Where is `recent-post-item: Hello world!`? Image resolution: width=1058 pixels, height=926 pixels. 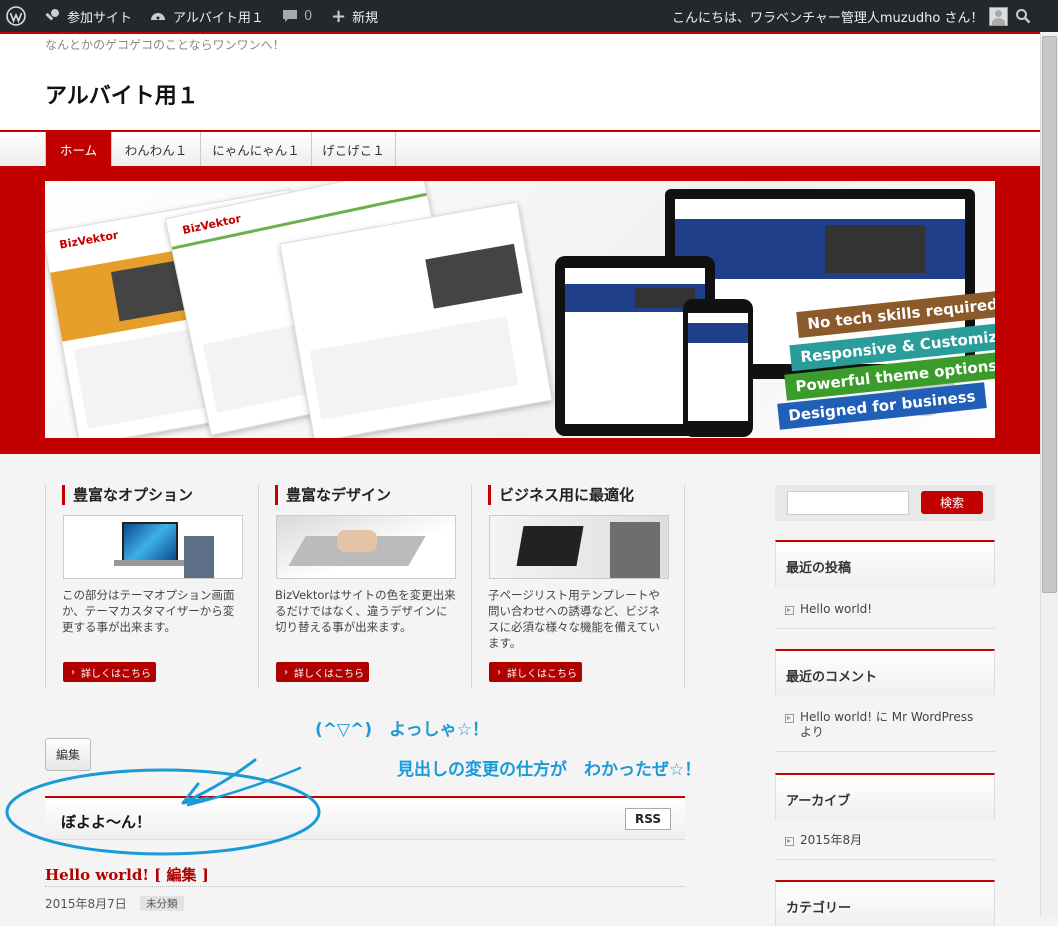 recent-post-item: Hello world! is located at coordinates (828, 609).